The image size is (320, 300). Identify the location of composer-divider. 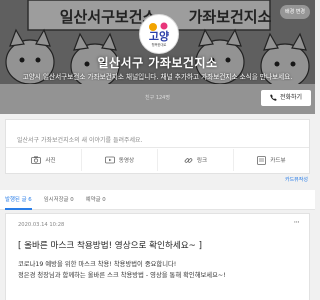
(157, 147).